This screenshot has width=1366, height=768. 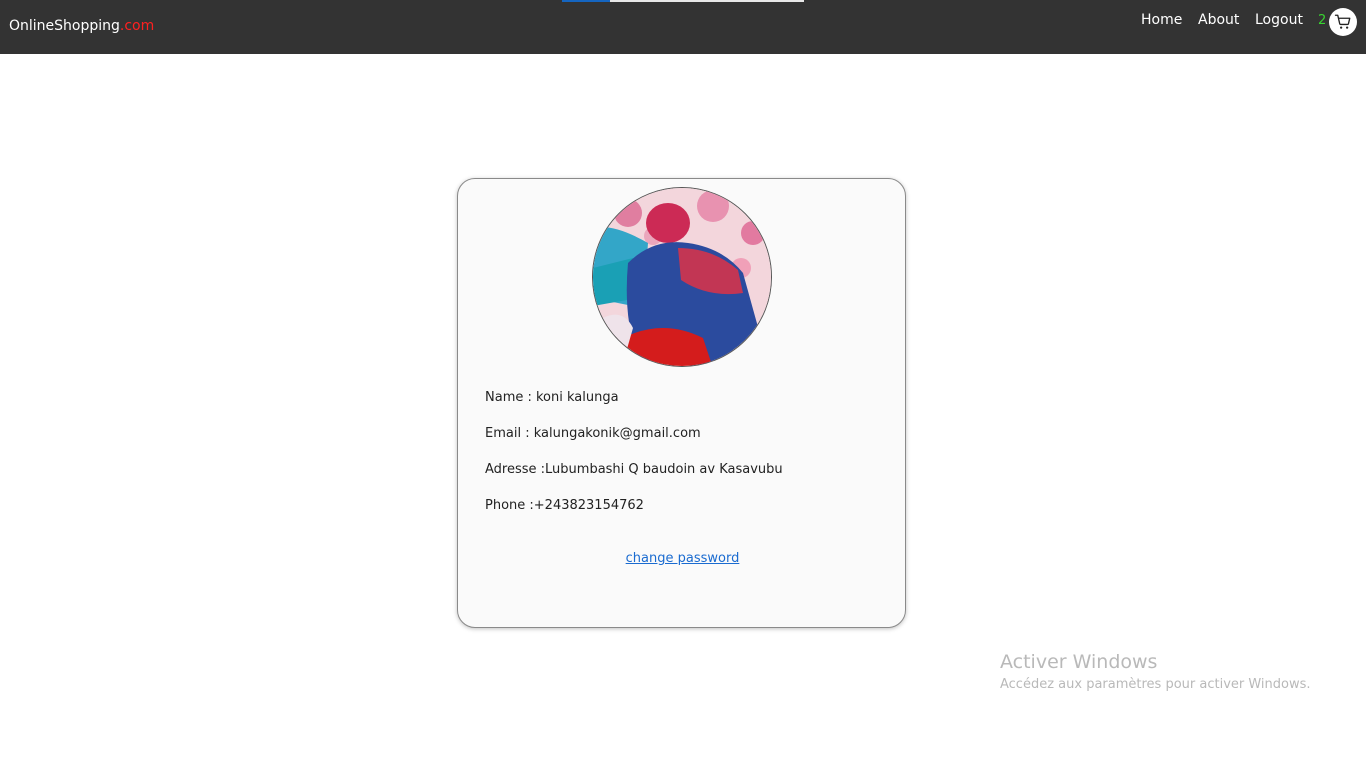 I want to click on brand-logo: OnlineShopping.com, so click(x=81, y=26).